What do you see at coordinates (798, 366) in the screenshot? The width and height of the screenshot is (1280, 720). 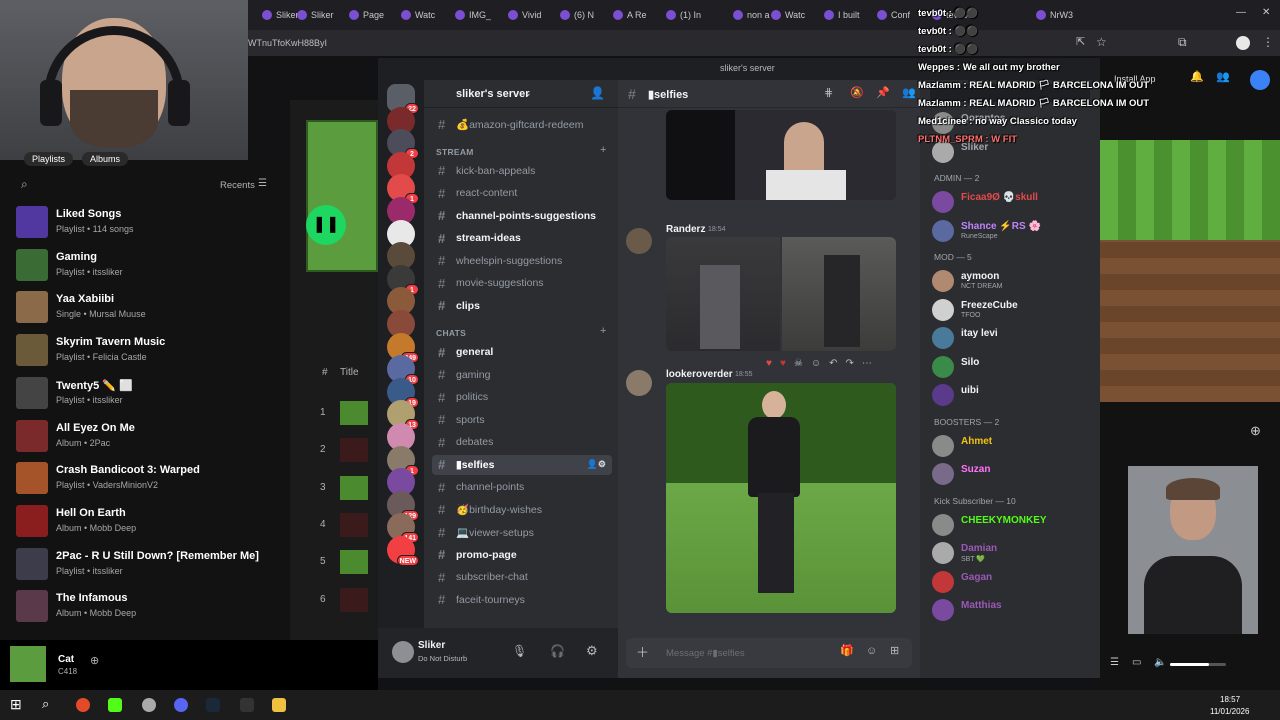 I see `skull-reaction-icon: ☠` at bounding box center [798, 366].